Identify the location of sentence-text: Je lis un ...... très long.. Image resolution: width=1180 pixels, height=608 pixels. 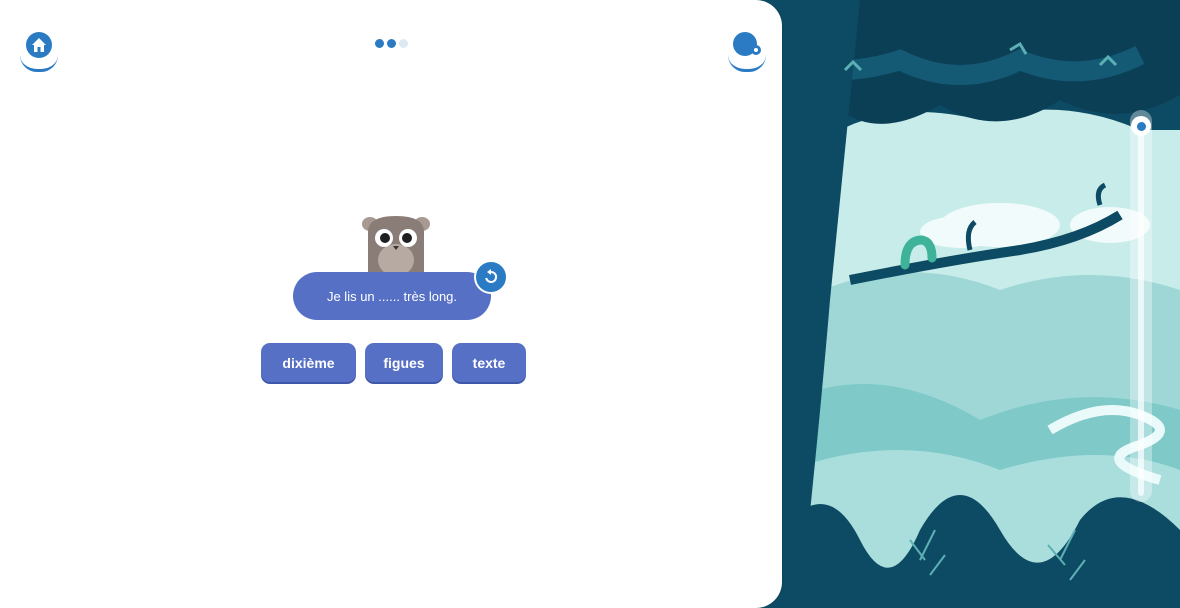
(392, 296).